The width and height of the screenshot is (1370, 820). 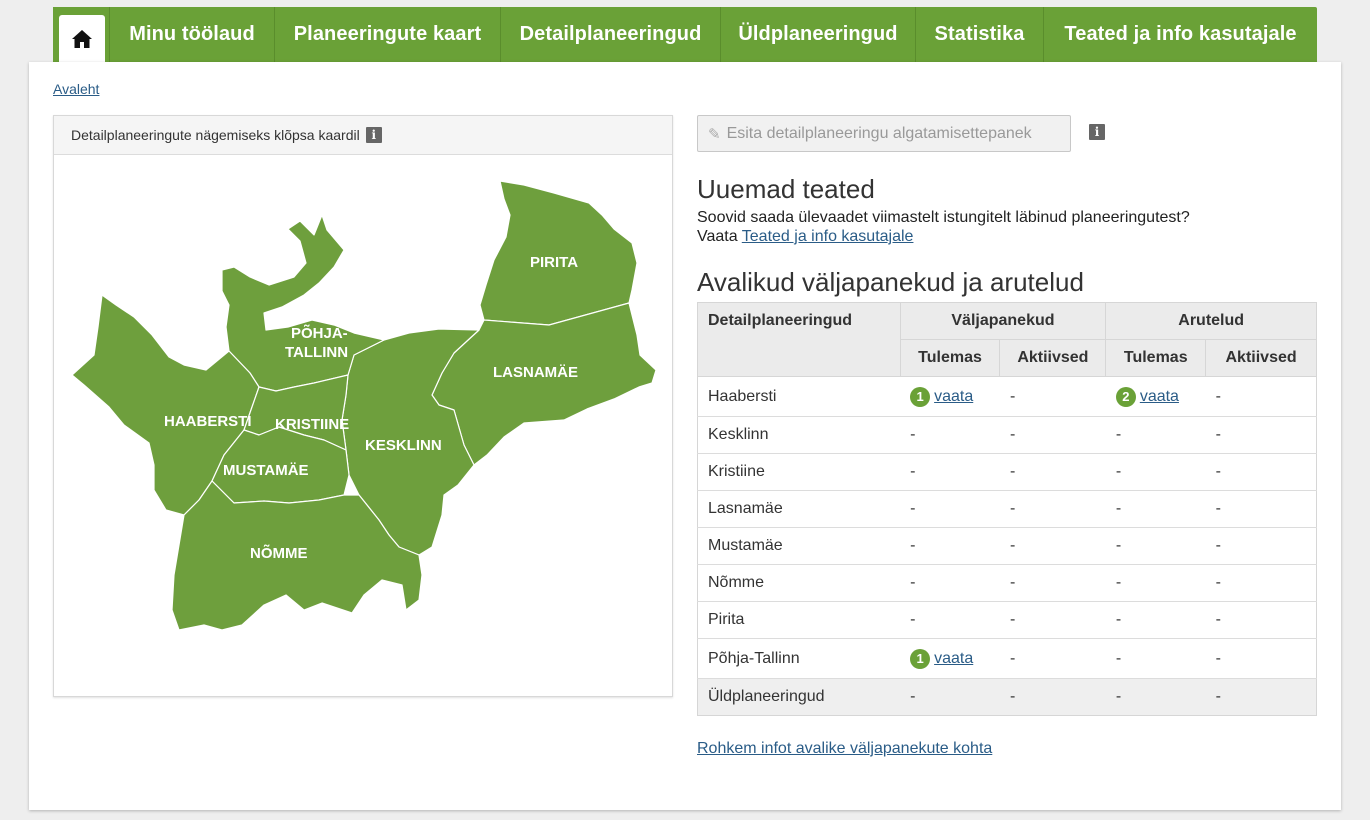 I want to click on label-lasnamae: LASNAMÄE, so click(x=535, y=372).